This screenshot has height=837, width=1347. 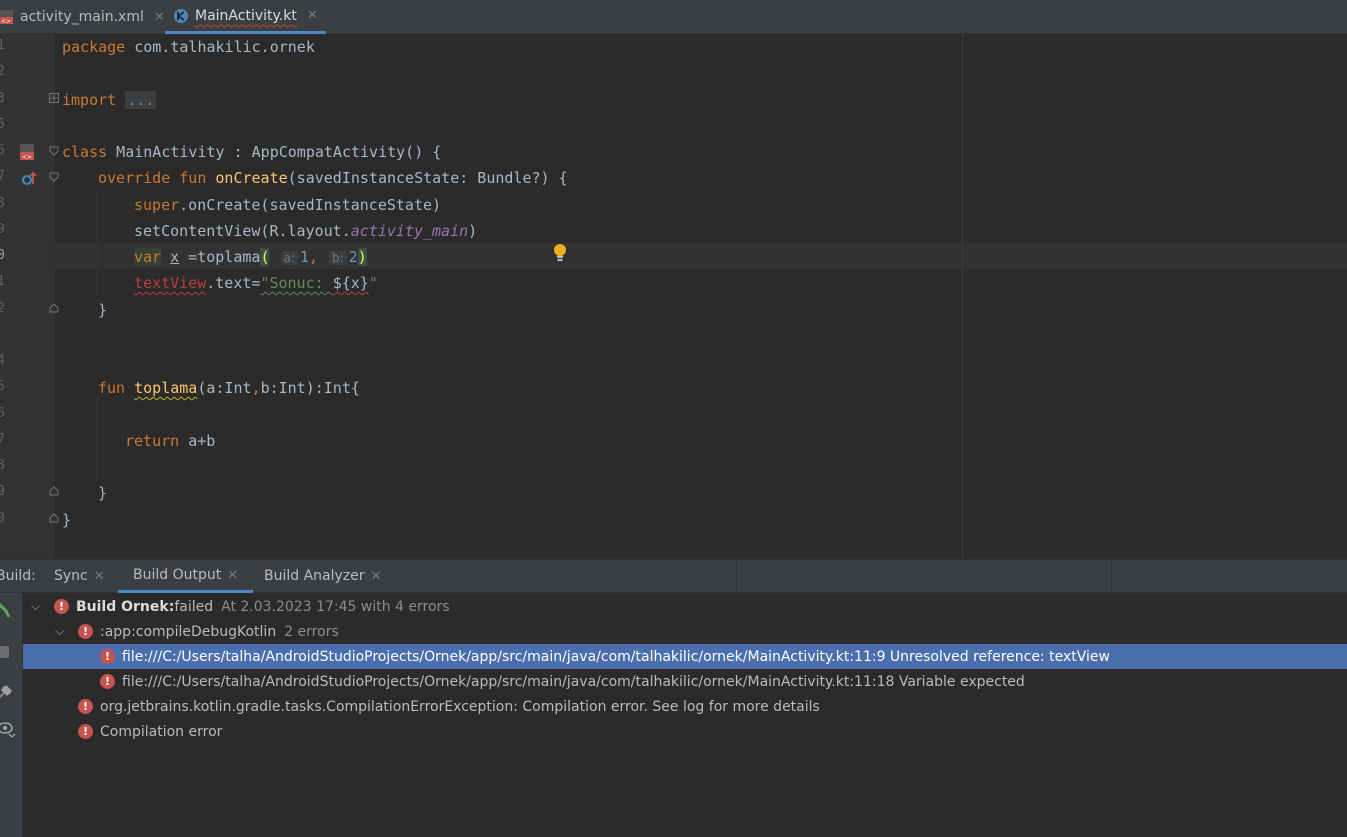 What do you see at coordinates (181, 15) in the screenshot?
I see `kotlin-file-icon` at bounding box center [181, 15].